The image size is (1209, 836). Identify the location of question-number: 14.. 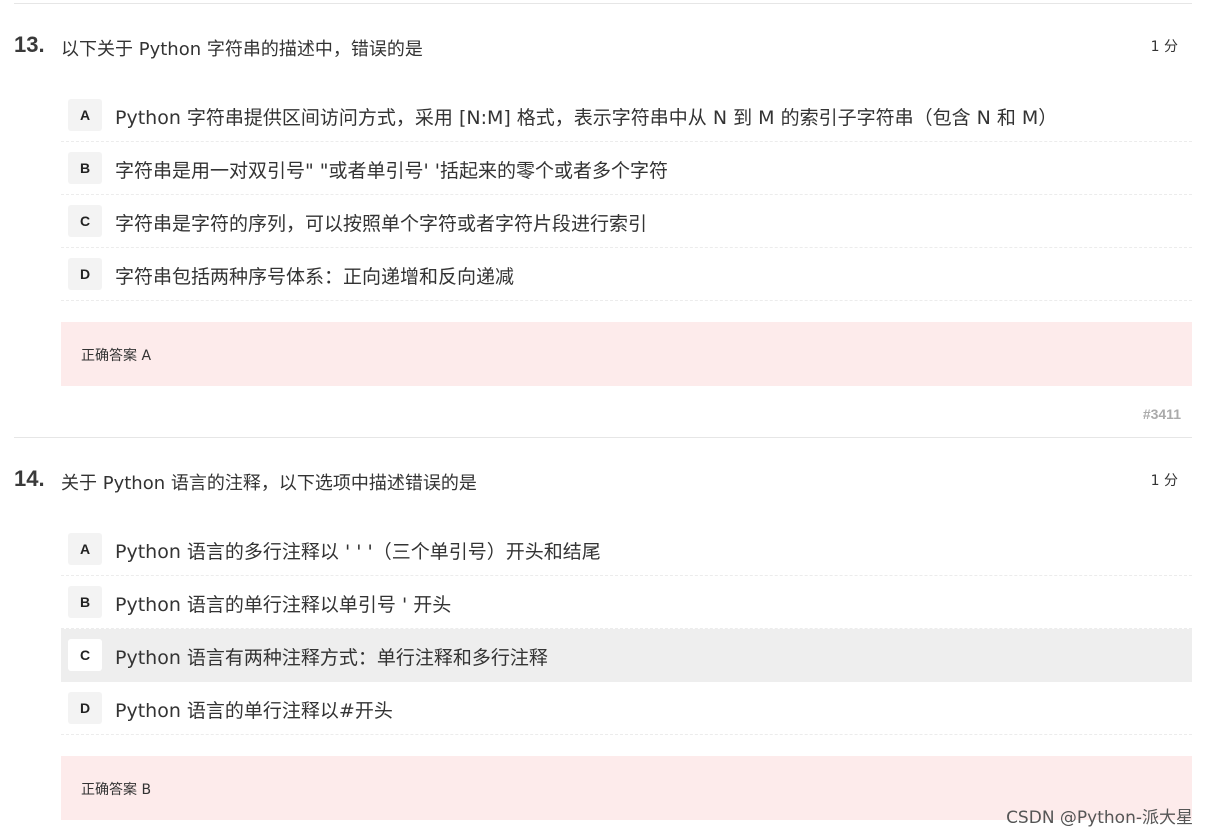
(29, 478).